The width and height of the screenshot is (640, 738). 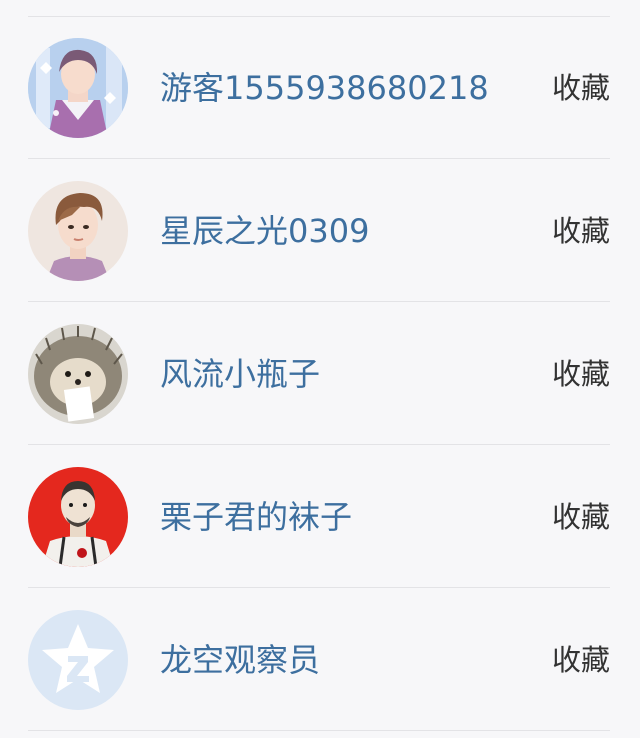 I want to click on default-qq-avatar-icon, so click(x=78, y=660).